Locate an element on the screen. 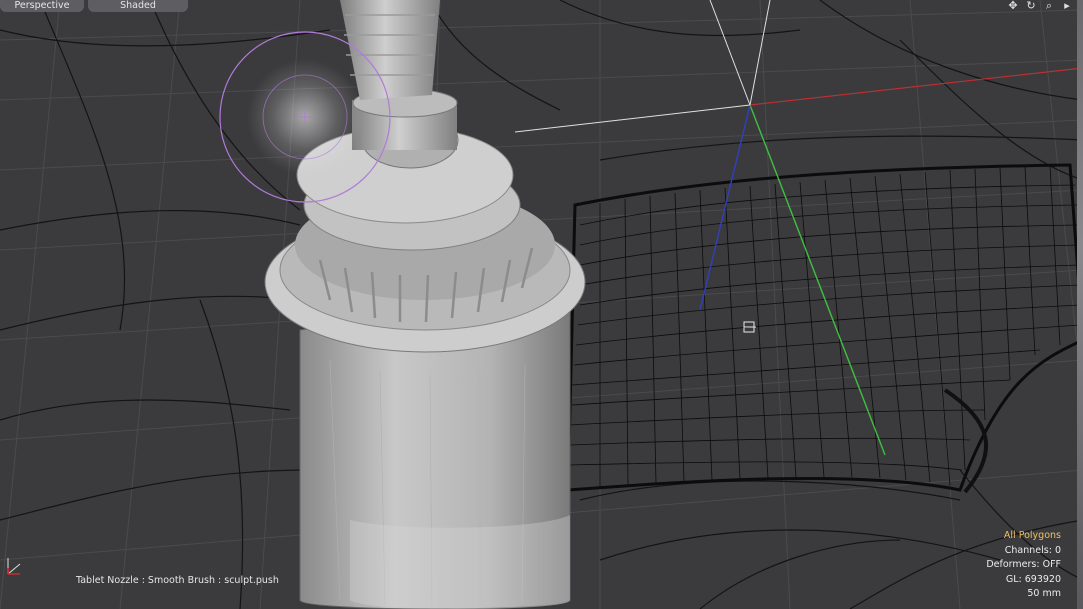 This screenshot has width=1083, height=609. deformers-label: Deformers: OFF is located at coordinates (1023, 564).